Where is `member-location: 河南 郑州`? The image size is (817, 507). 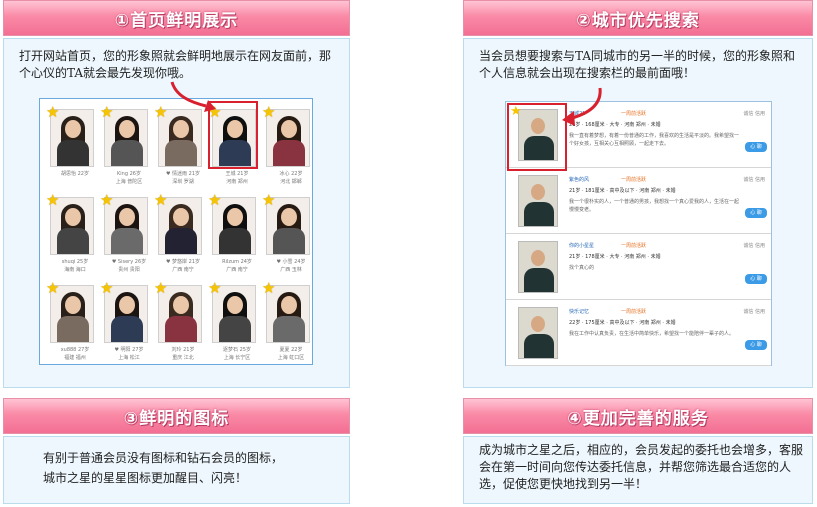 member-location: 河南 郑州 is located at coordinates (237, 182).